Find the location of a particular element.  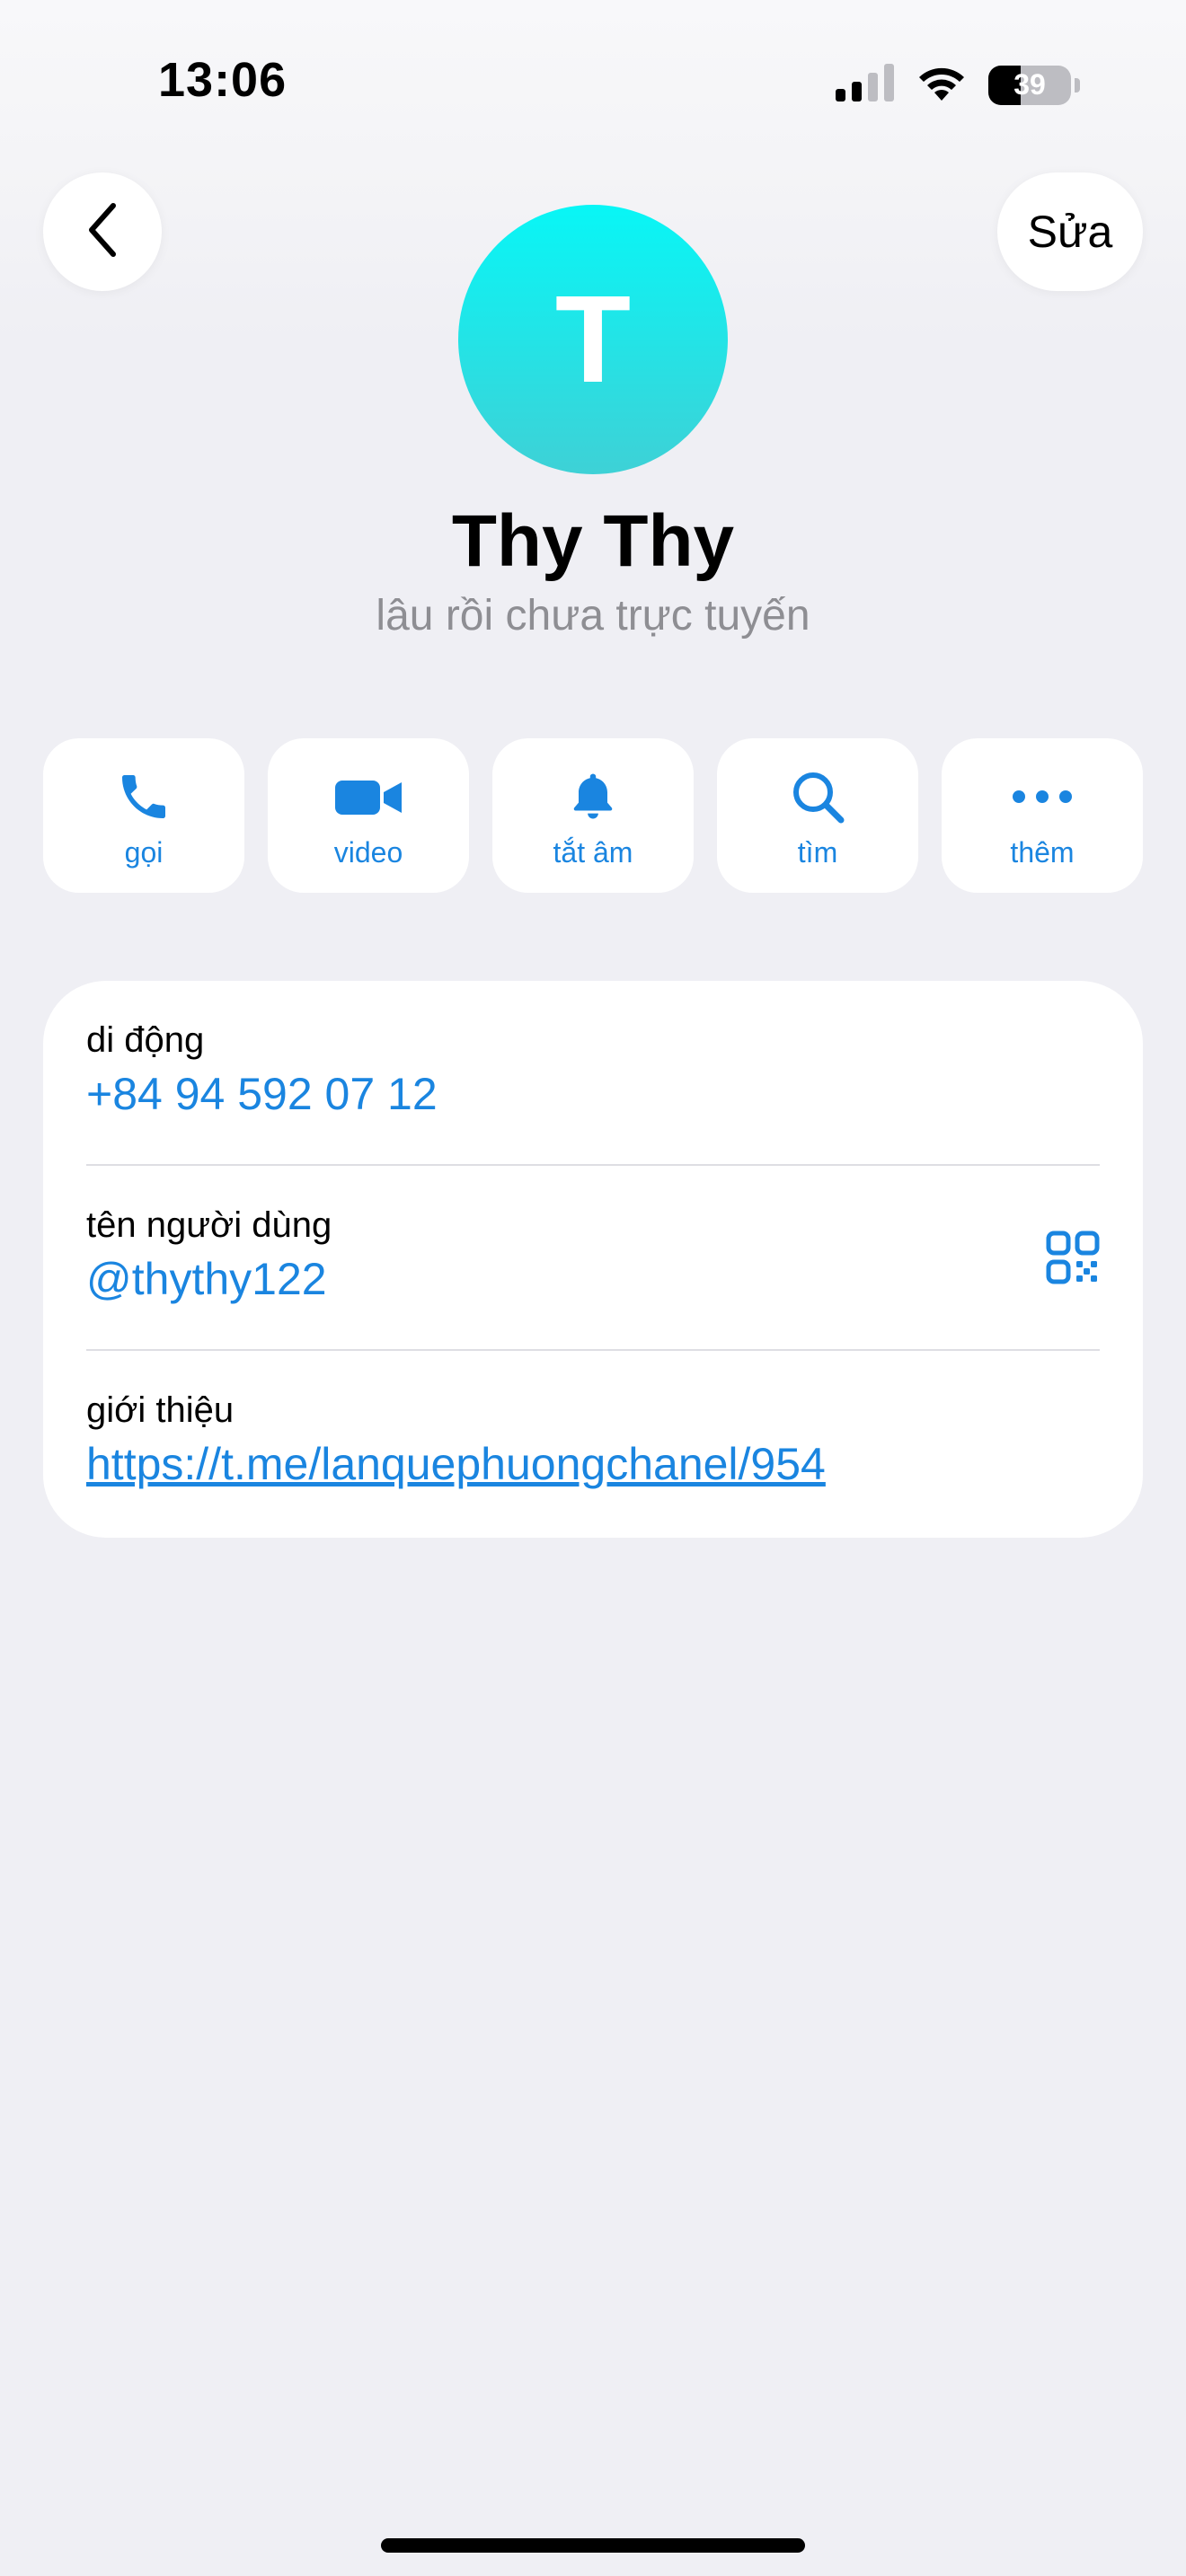

call-button: gọi is located at coordinates (143, 815).